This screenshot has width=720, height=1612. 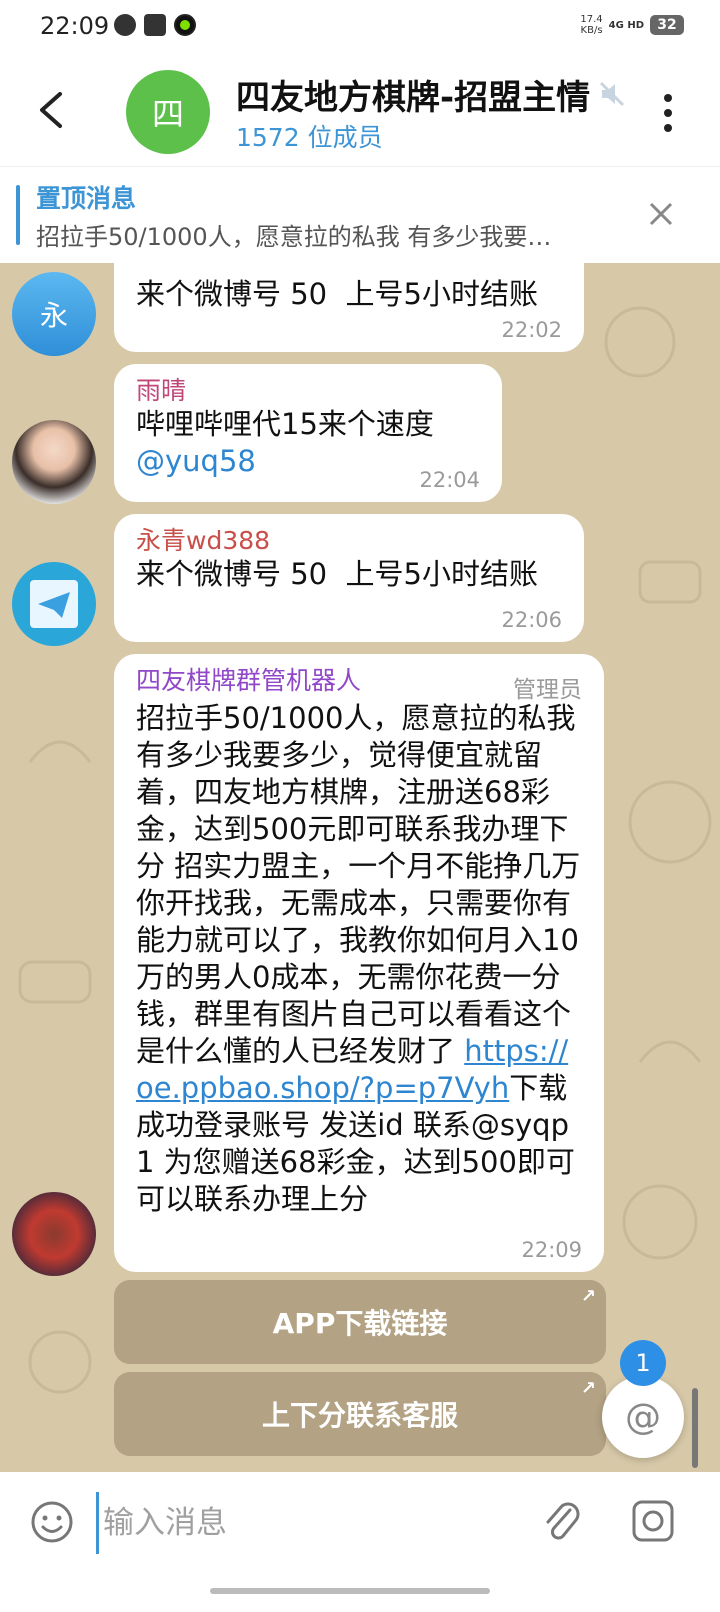 I want to click on member-count: 1572 位成员, so click(x=309, y=136).